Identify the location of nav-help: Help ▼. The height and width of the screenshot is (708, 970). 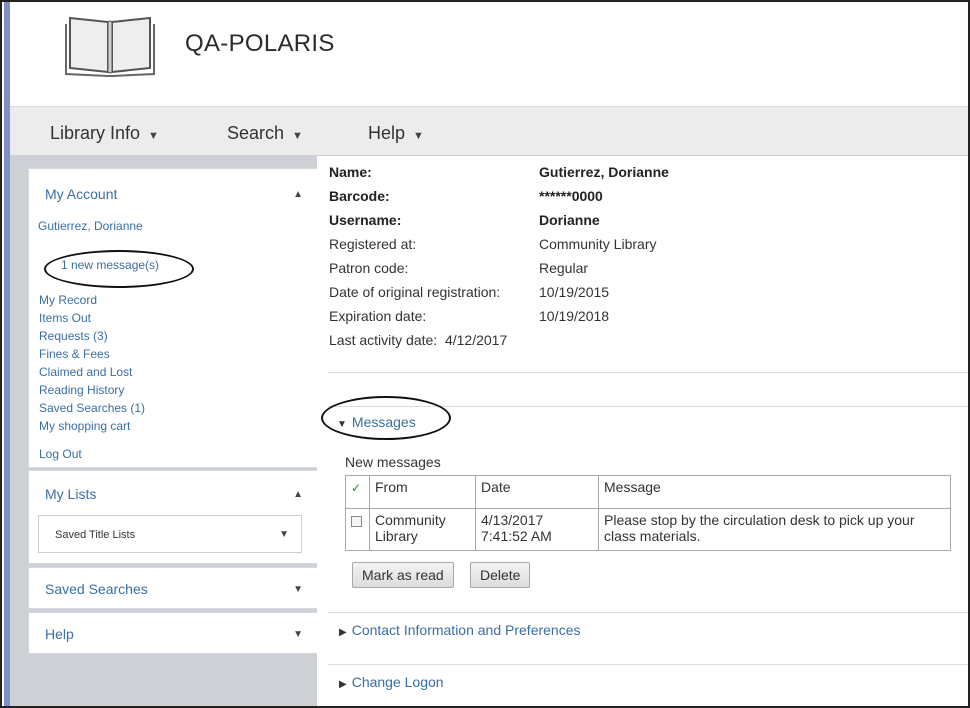
(396, 133).